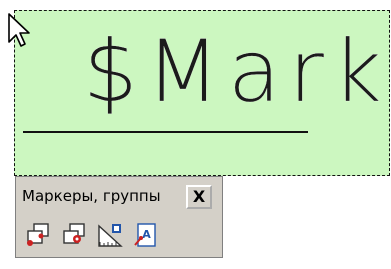 Image resolution: width=391 pixels, height=269 pixels. I want to click on svg-text: A, so click(146, 234).